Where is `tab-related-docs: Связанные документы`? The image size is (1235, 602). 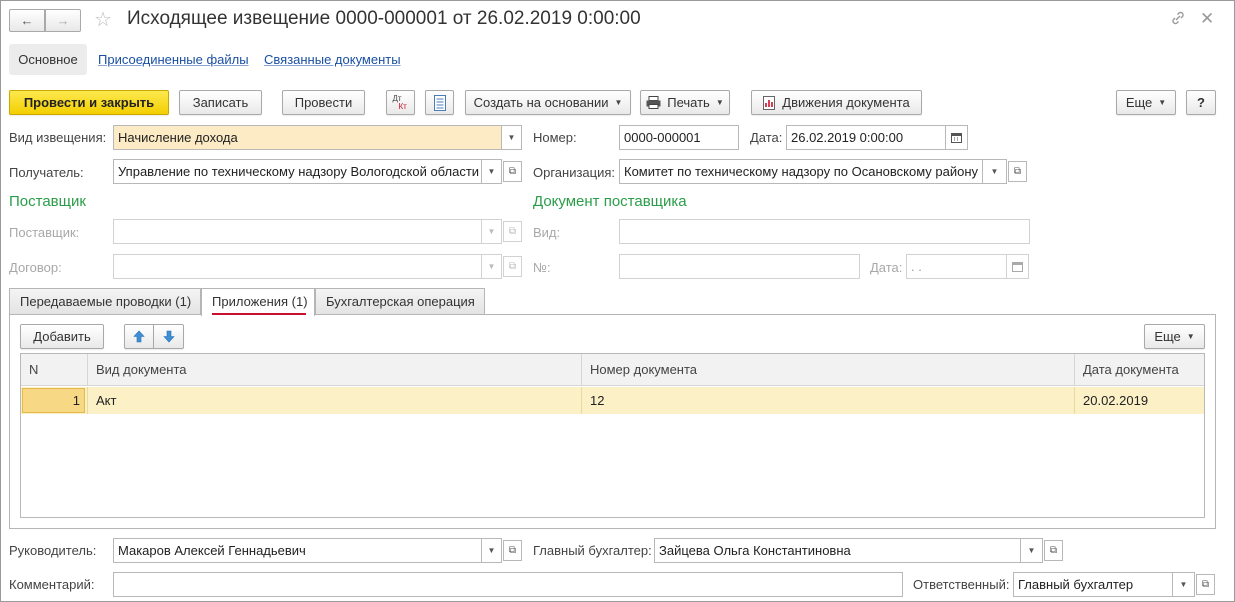
tab-related-docs: Связанные документы is located at coordinates (332, 59).